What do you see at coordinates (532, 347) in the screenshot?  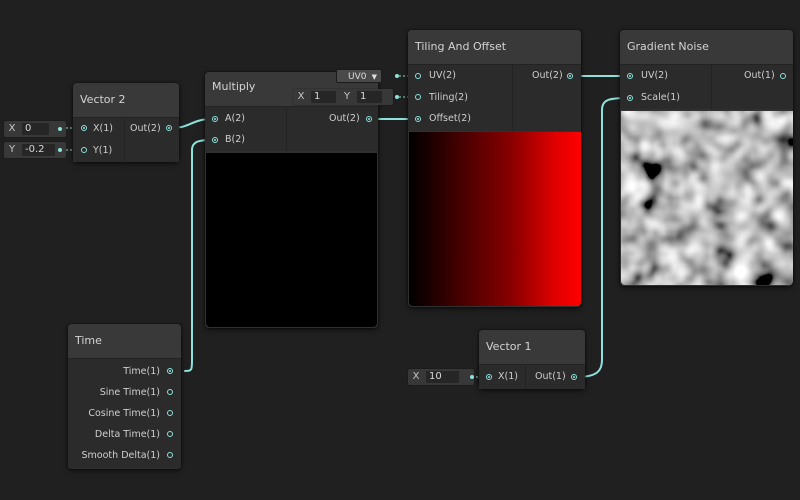 I see `vector1-title: Vector 1` at bounding box center [532, 347].